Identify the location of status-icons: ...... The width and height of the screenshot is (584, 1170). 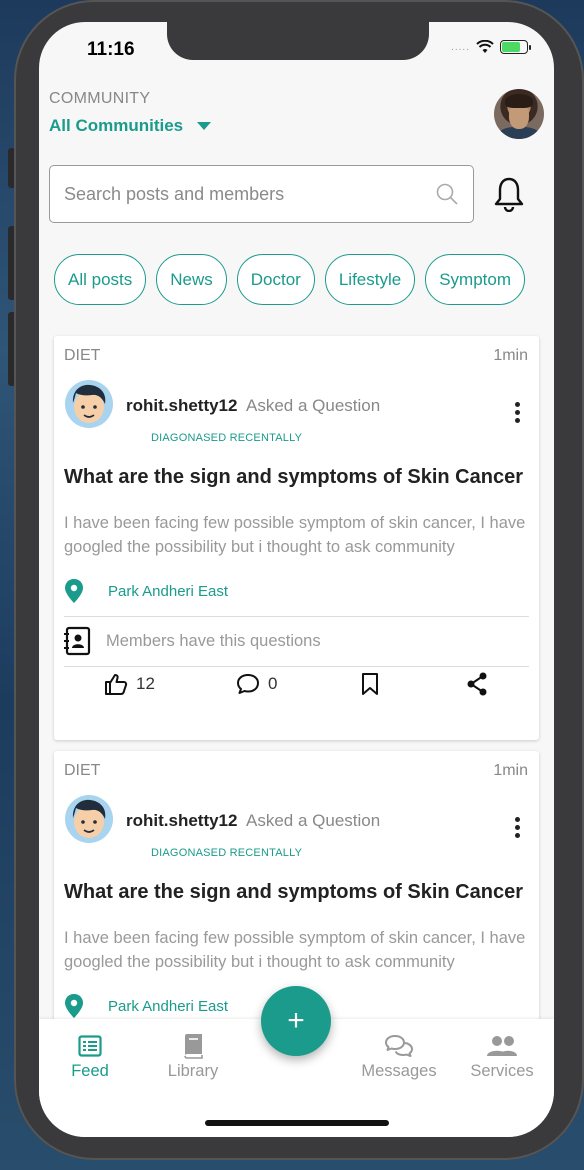
(491, 47).